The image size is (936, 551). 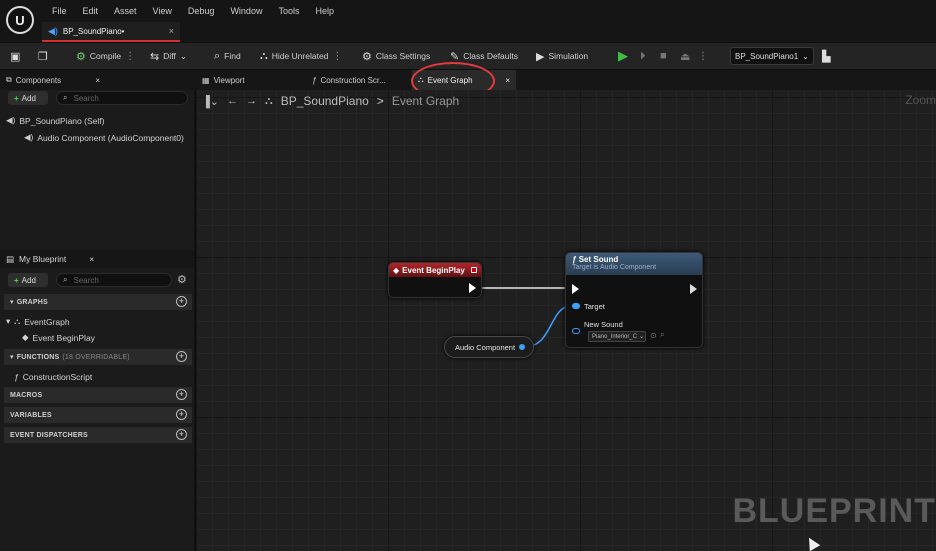 I want to click on simulation-button: ▶ Simulation, so click(x=562, y=56).